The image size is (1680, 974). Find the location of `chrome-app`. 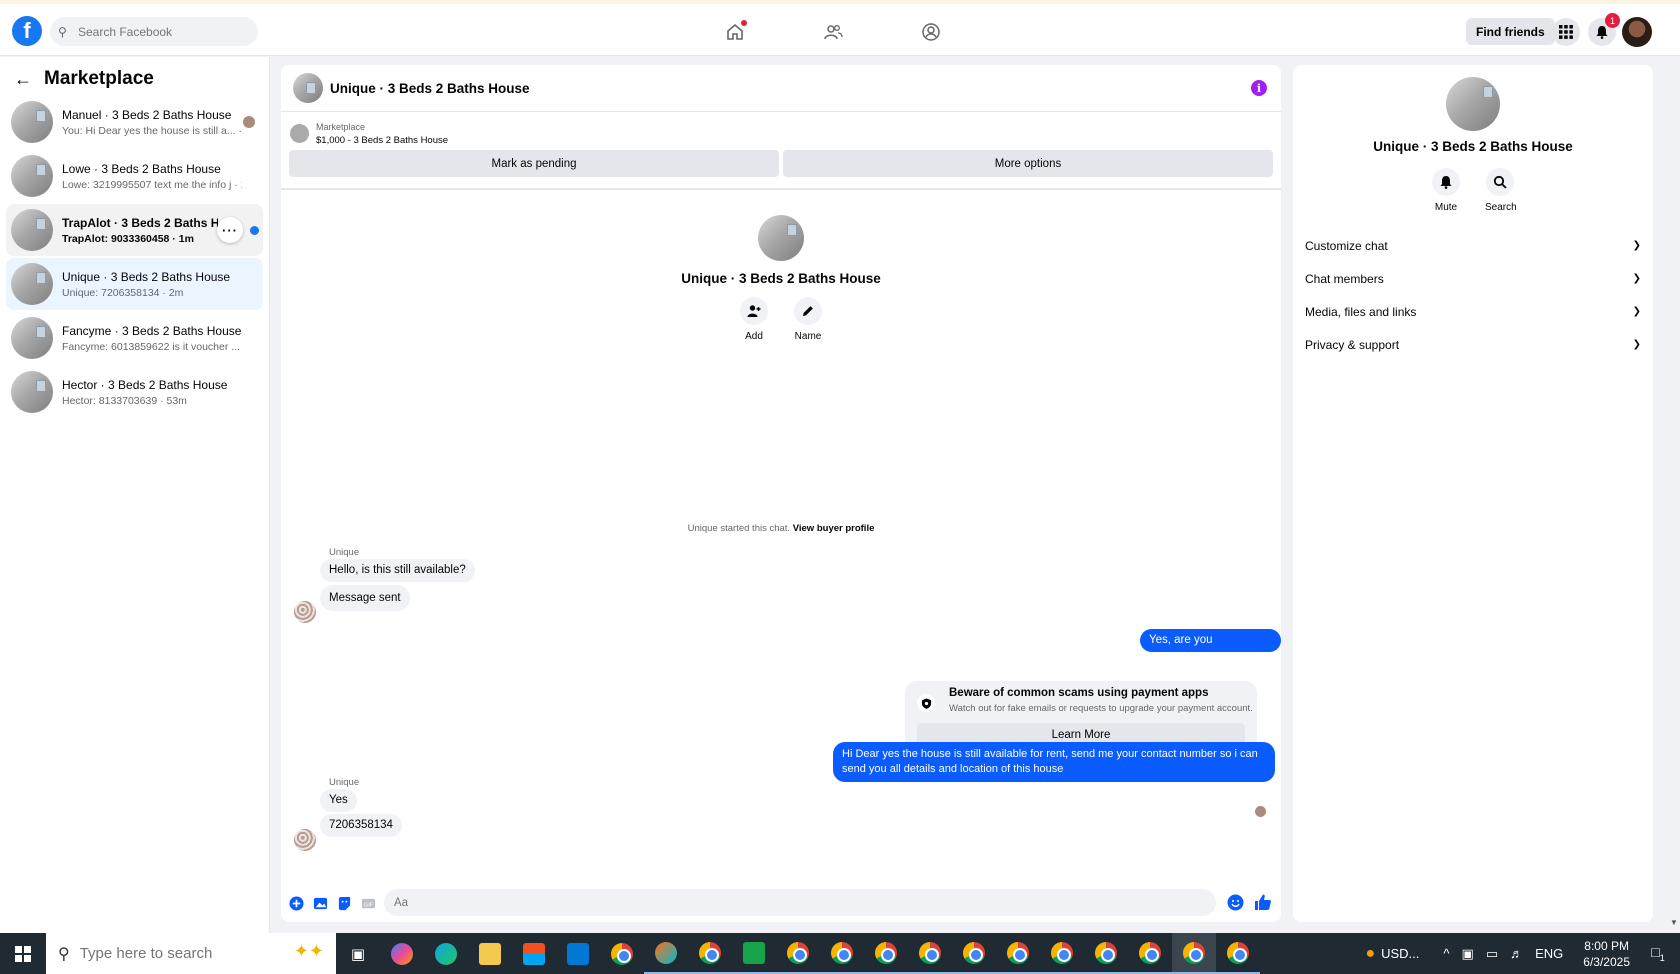

chrome-app is located at coordinates (622, 953).